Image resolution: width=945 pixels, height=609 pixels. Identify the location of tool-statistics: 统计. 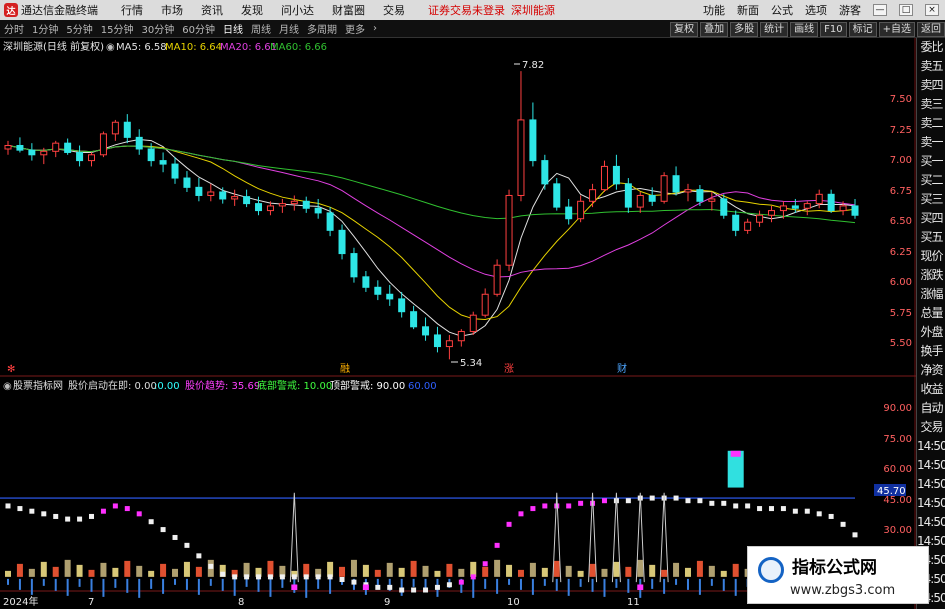
(774, 29).